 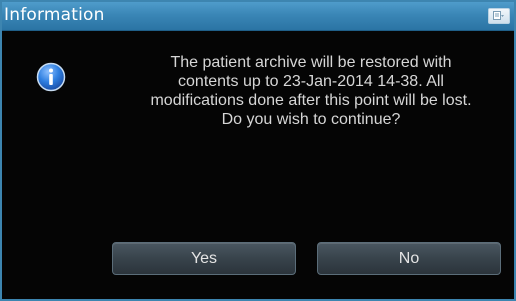 I want to click on info-icon, so click(x=51, y=77).